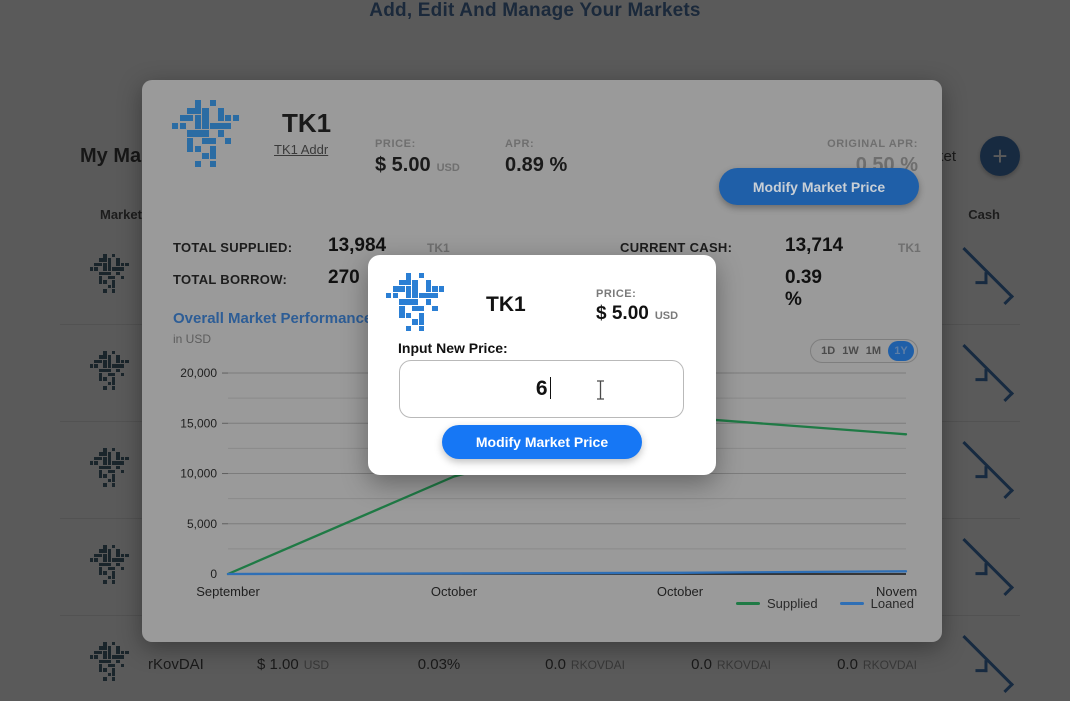 Image resolution: width=1070 pixels, height=701 pixels. What do you see at coordinates (198, 474) in the screenshot?
I see `chart-y-tick-label: 10,000` at bounding box center [198, 474].